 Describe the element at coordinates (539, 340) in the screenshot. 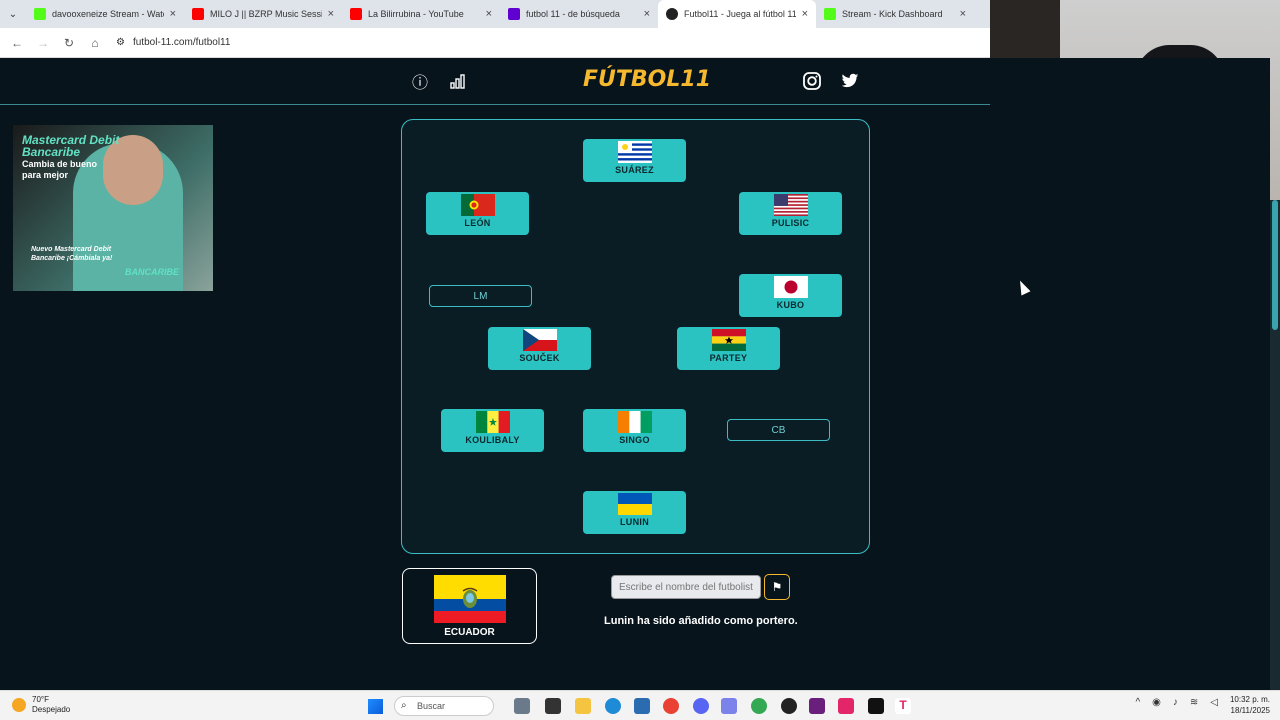

I see `czechia-flag-icon` at that location.